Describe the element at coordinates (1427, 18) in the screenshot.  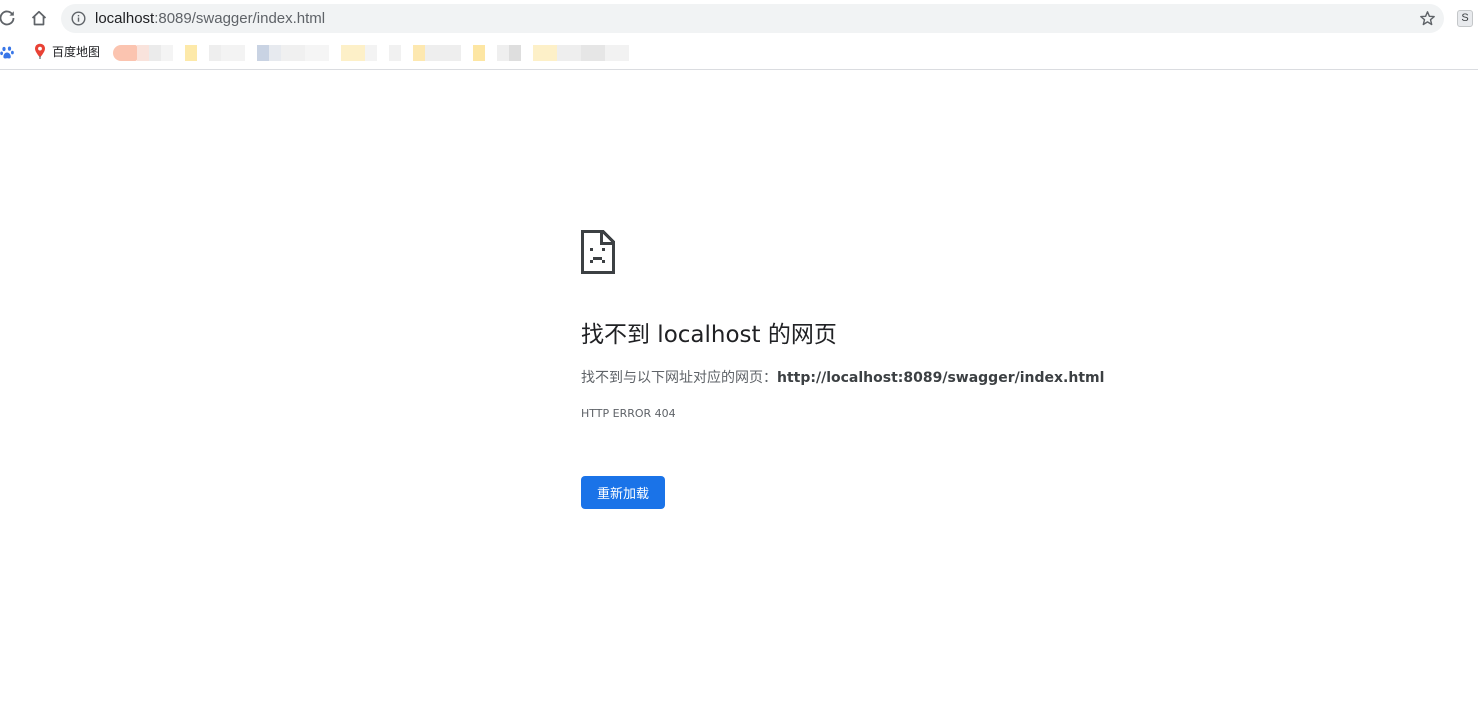
I see `bookmark-star-icon` at that location.